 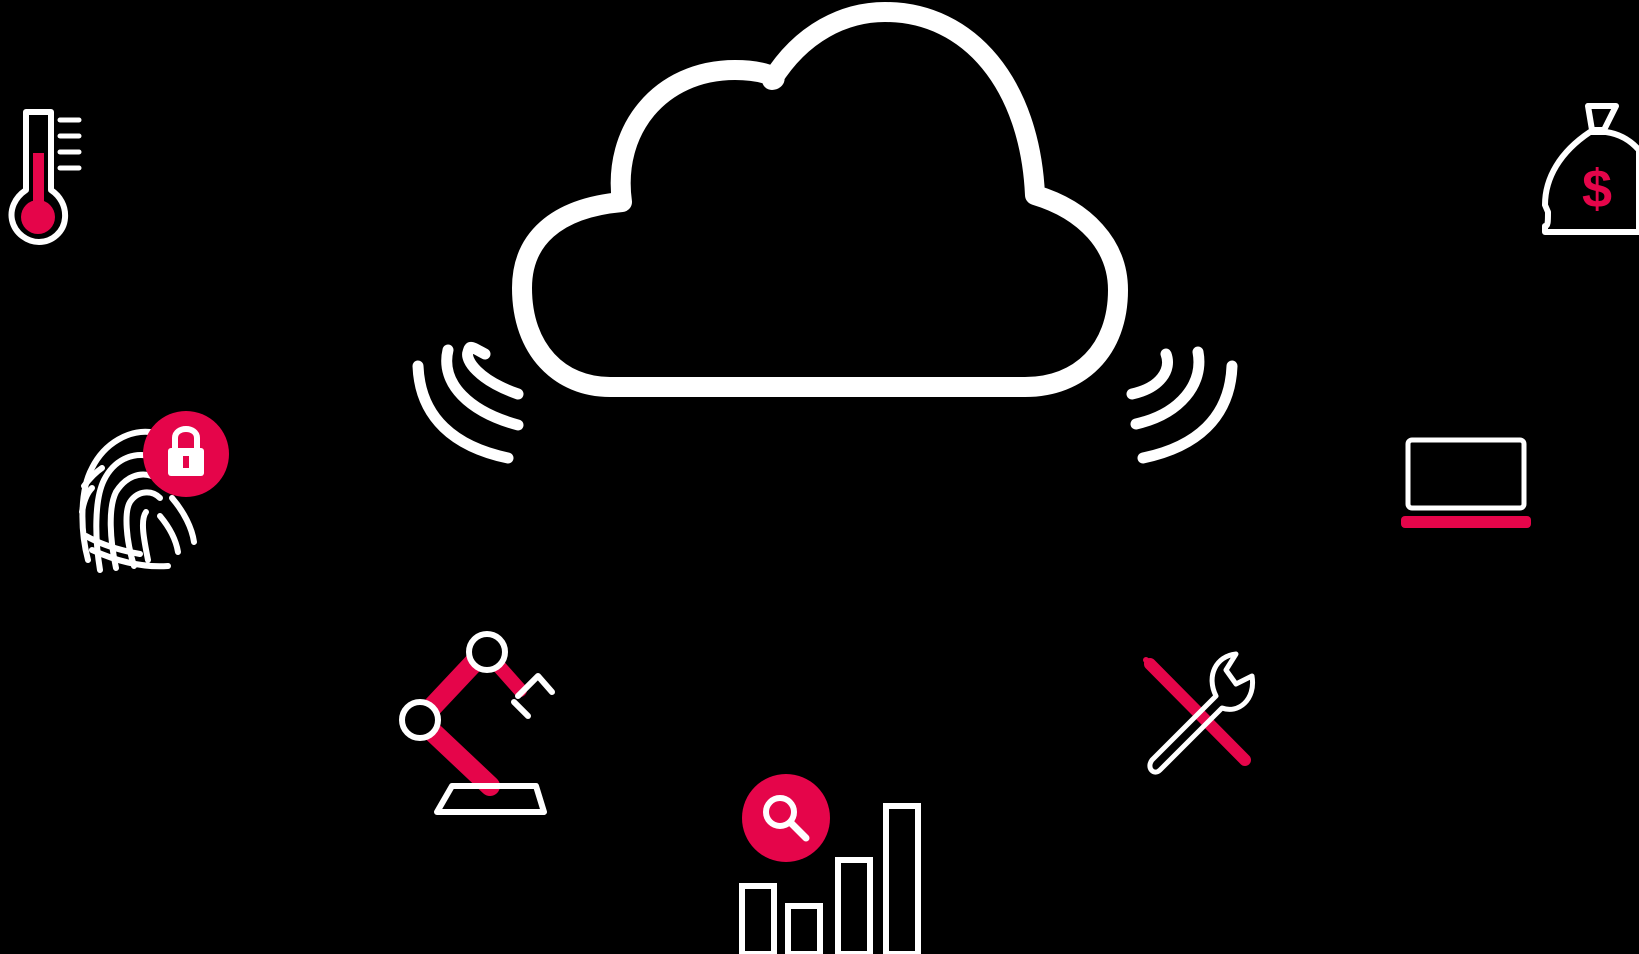 I want to click on dollar-icon: $, so click(x=1597, y=189).